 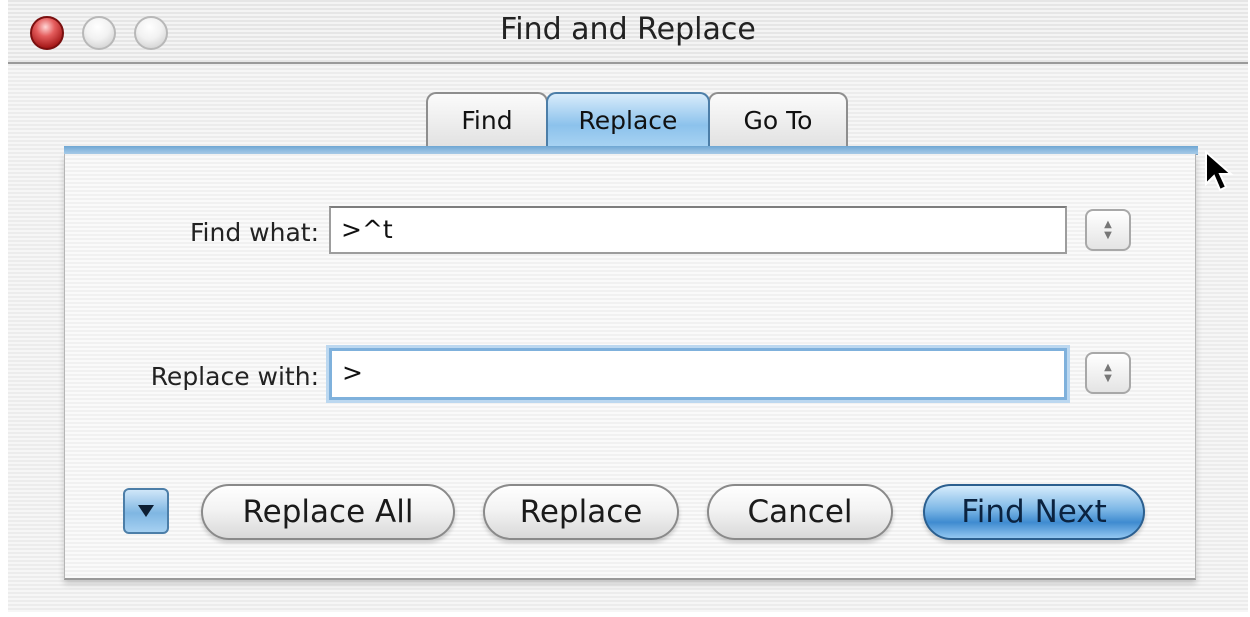 I want to click on title-bar: Find and Replace, so click(x=628, y=32).